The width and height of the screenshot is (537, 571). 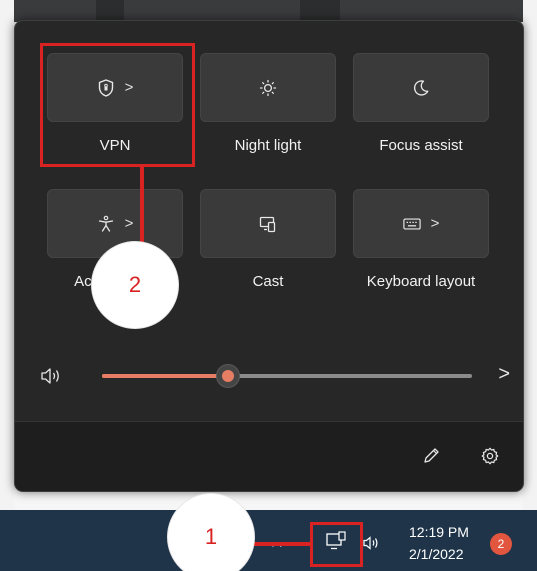 What do you see at coordinates (421, 145) in the screenshot?
I see `focus-assist-label: Focus assist` at bounding box center [421, 145].